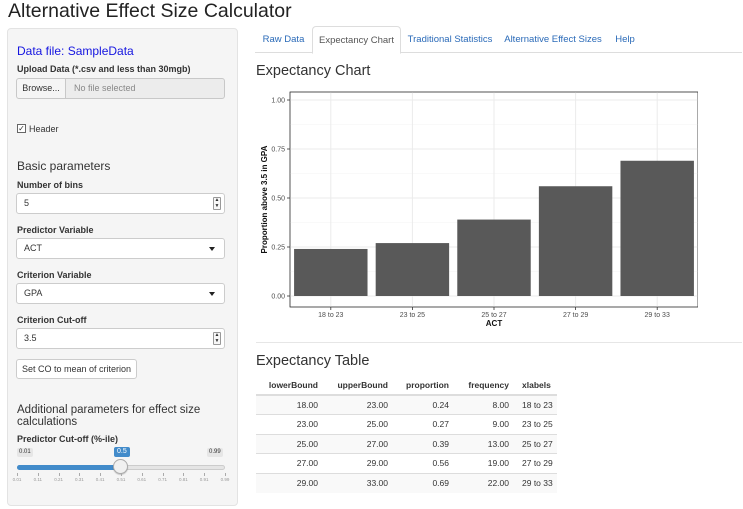  I want to click on slider-tick-label: 0.99, so click(225, 479).